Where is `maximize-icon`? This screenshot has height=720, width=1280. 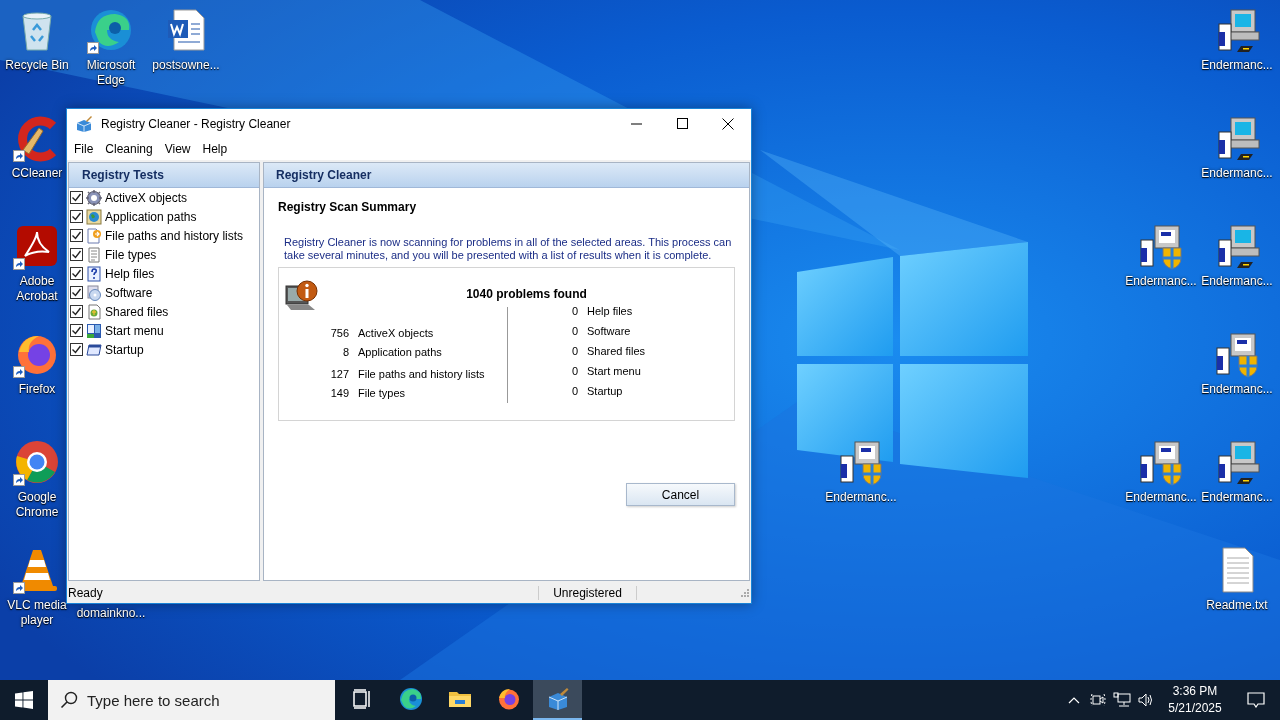
maximize-icon is located at coordinates (682, 123).